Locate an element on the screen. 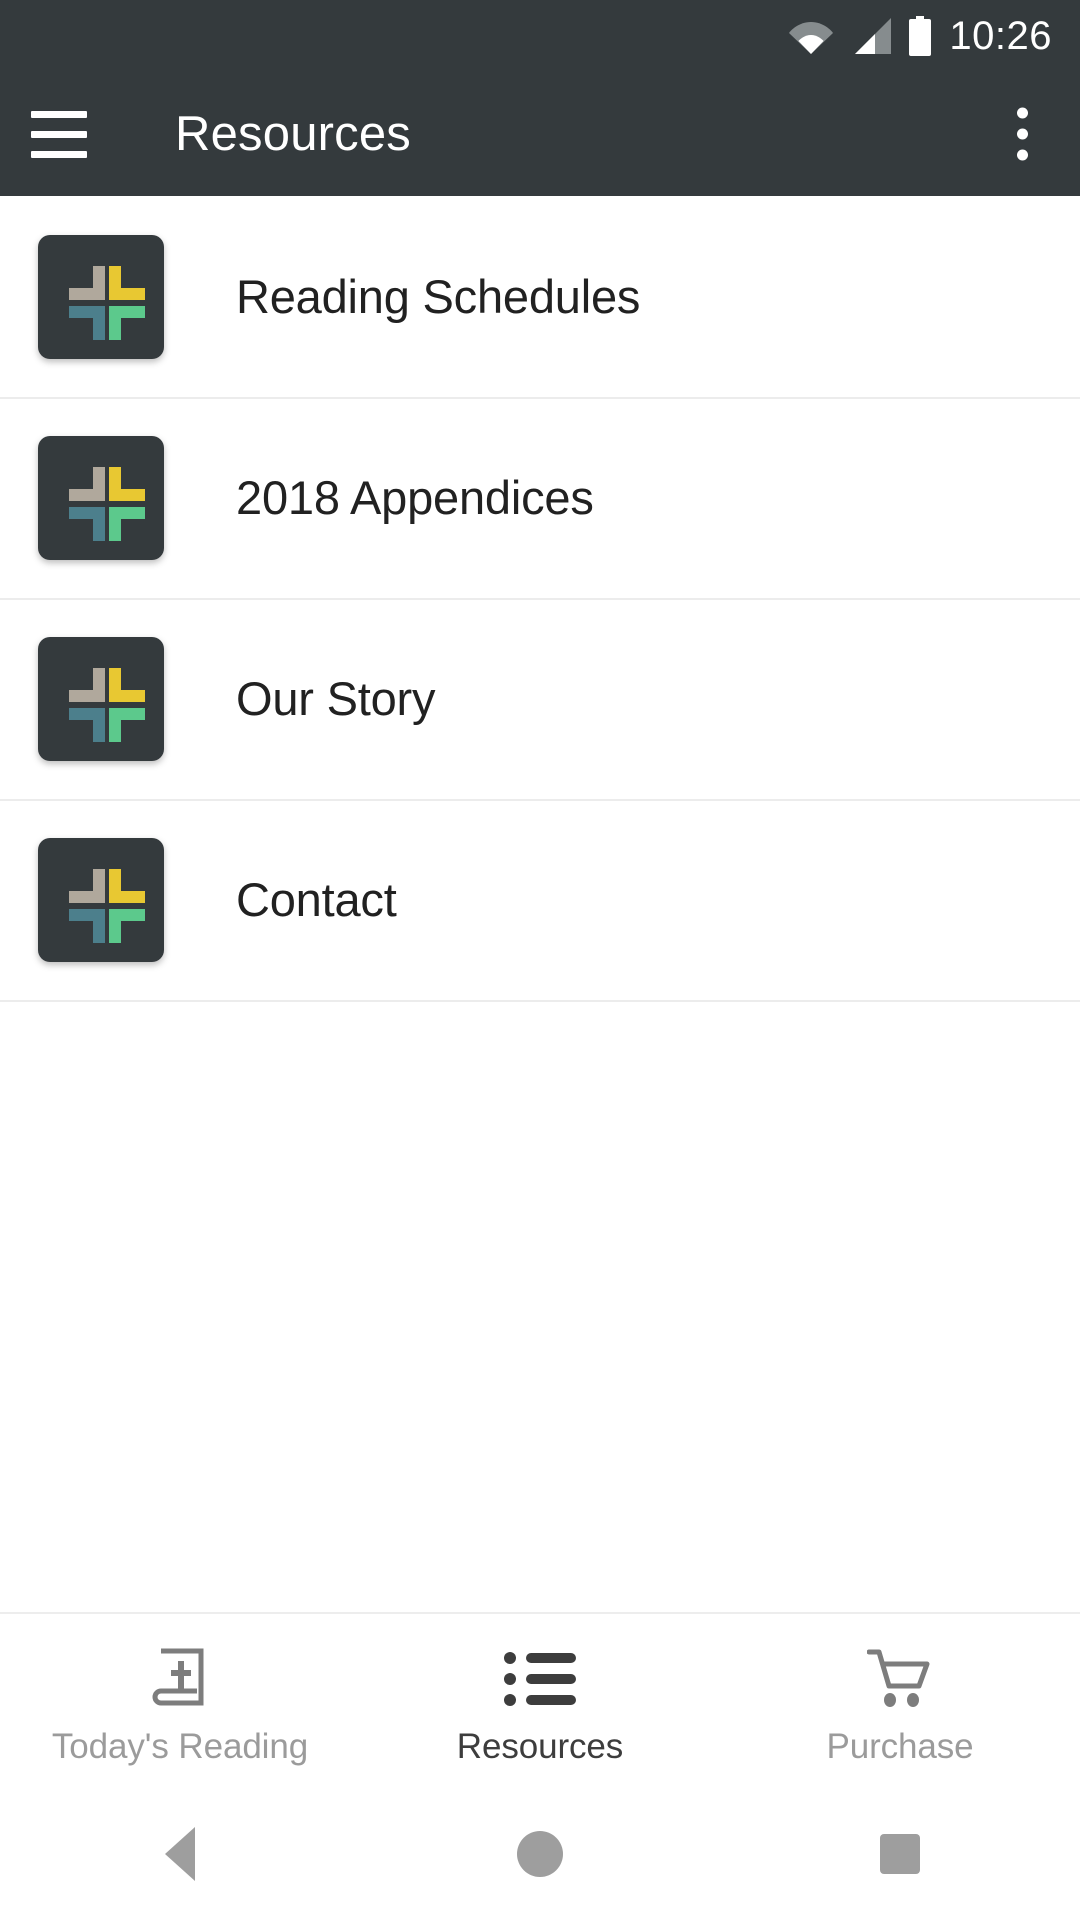 Image resolution: width=1080 pixels, height=1920 pixels. list-item-label: Our Story is located at coordinates (336, 698).